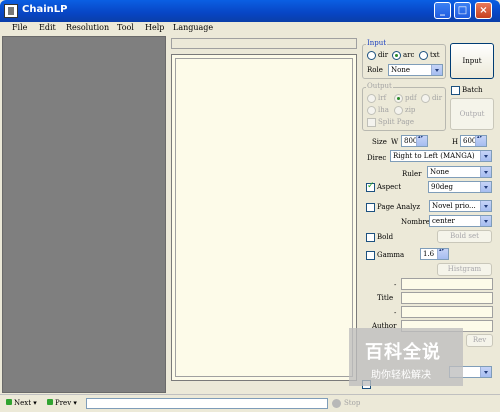  What do you see at coordinates (398, 98) in the screenshot?
I see `radio-pdf` at bounding box center [398, 98].